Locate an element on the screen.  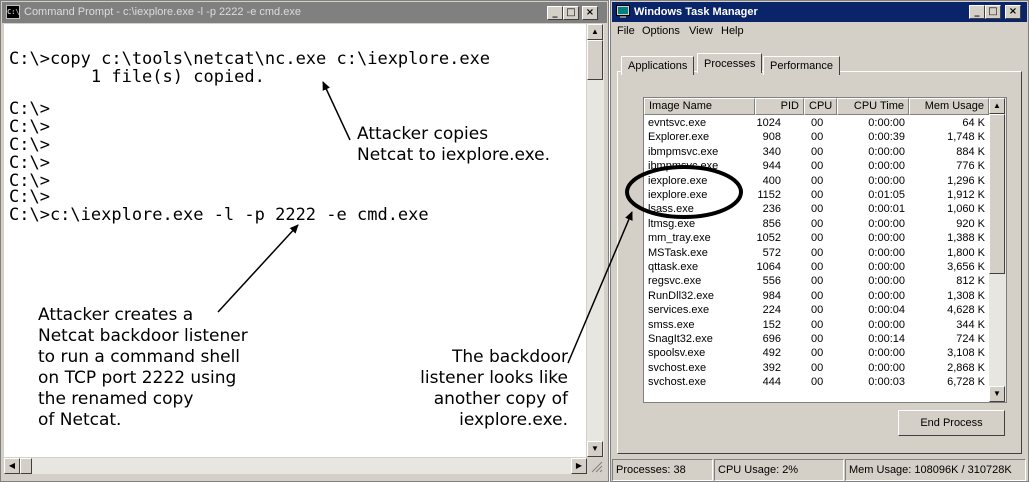
process-name: services.exe is located at coordinates (679, 310).